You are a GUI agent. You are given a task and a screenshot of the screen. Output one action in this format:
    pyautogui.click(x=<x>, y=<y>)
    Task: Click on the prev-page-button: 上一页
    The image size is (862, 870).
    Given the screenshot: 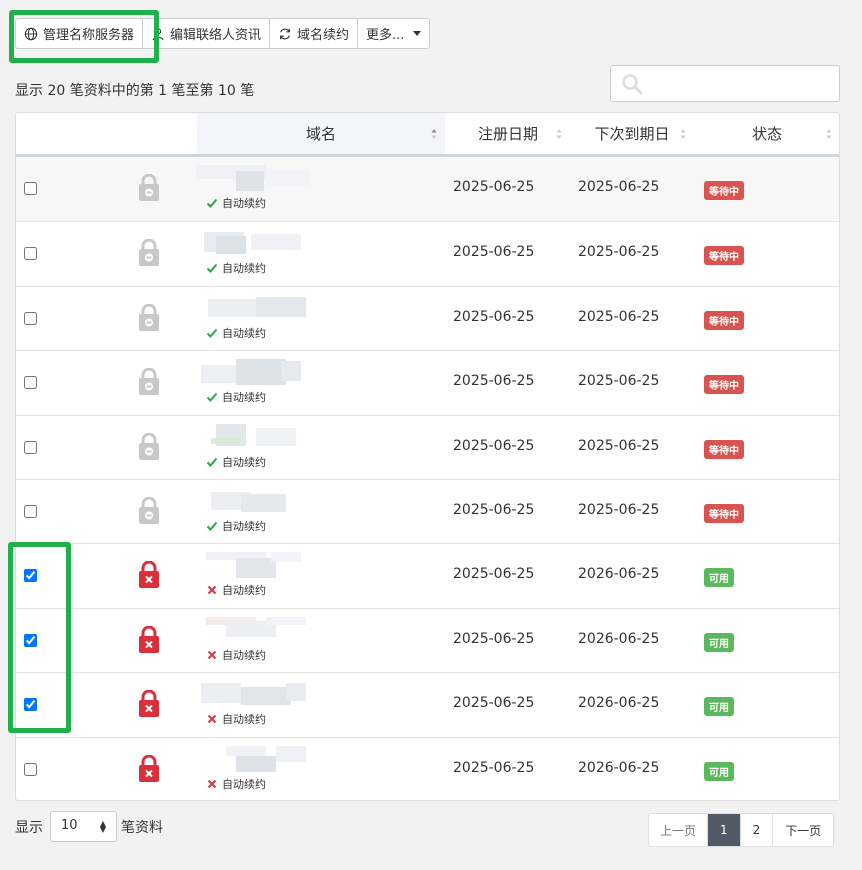 What is the action you would take?
    pyautogui.click(x=679, y=830)
    